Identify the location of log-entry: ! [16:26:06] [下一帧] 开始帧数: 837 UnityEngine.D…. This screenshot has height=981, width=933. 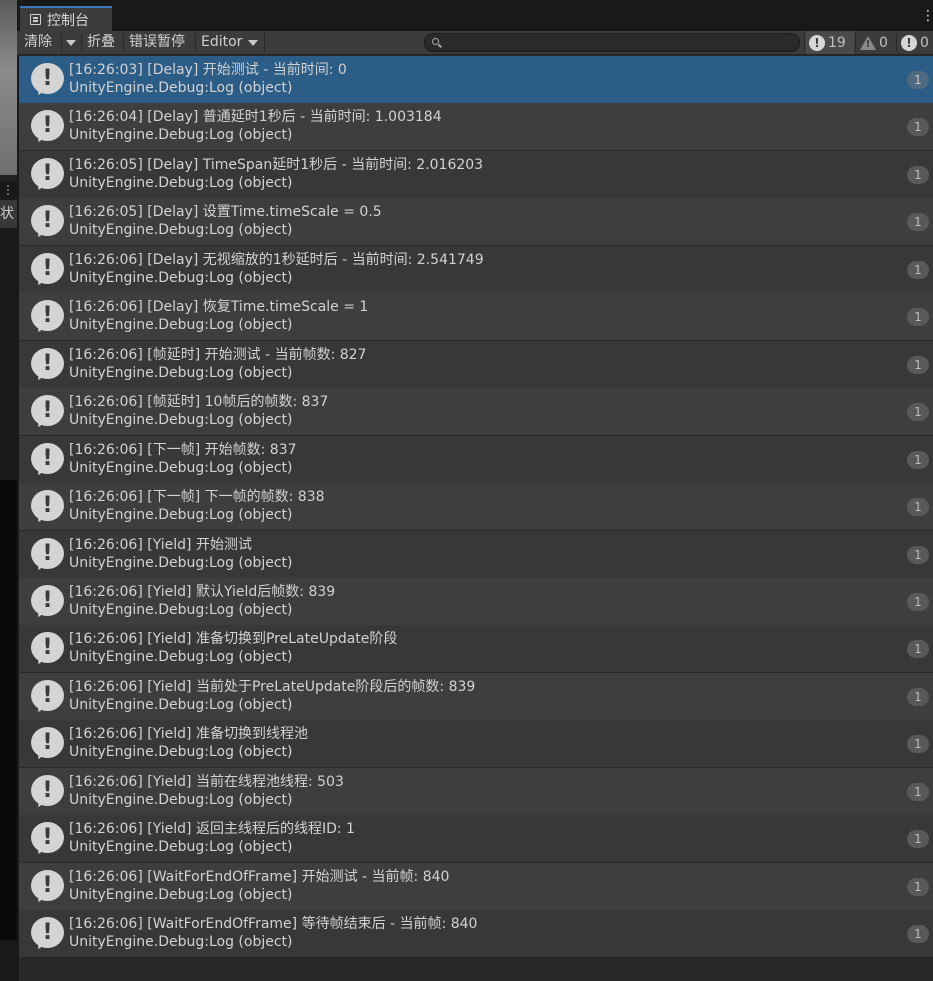
(476, 459).